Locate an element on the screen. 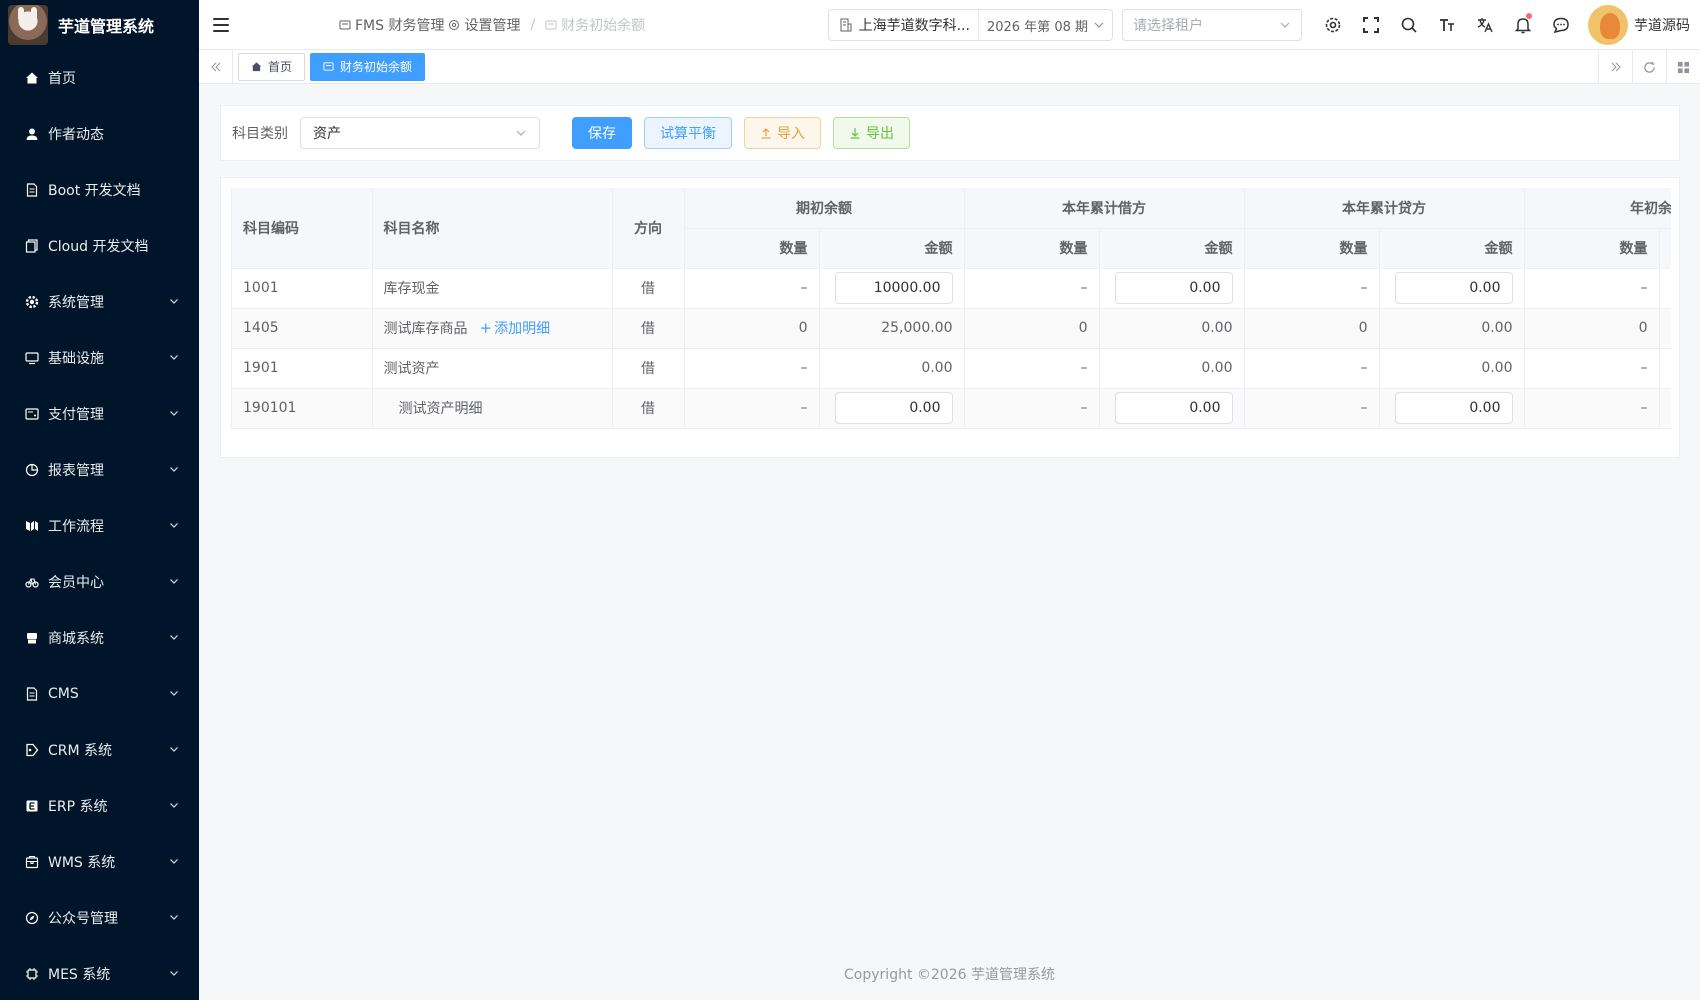 The image size is (1700, 1000). search-icon is located at coordinates (1409, 25).